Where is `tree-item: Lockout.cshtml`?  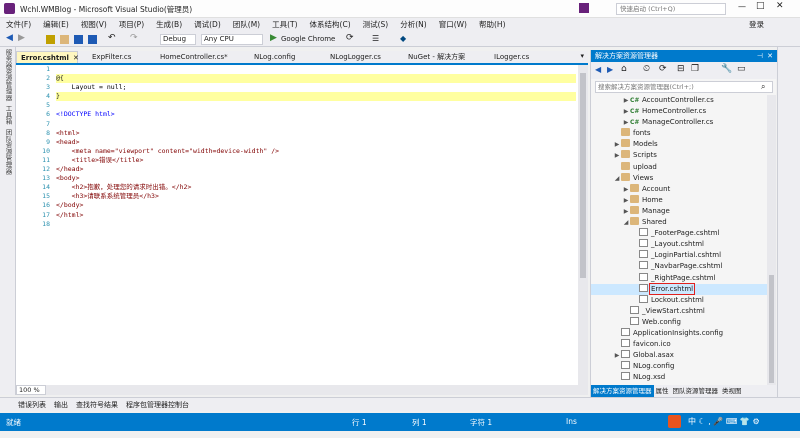 tree-item: Lockout.cshtml is located at coordinates (679, 300).